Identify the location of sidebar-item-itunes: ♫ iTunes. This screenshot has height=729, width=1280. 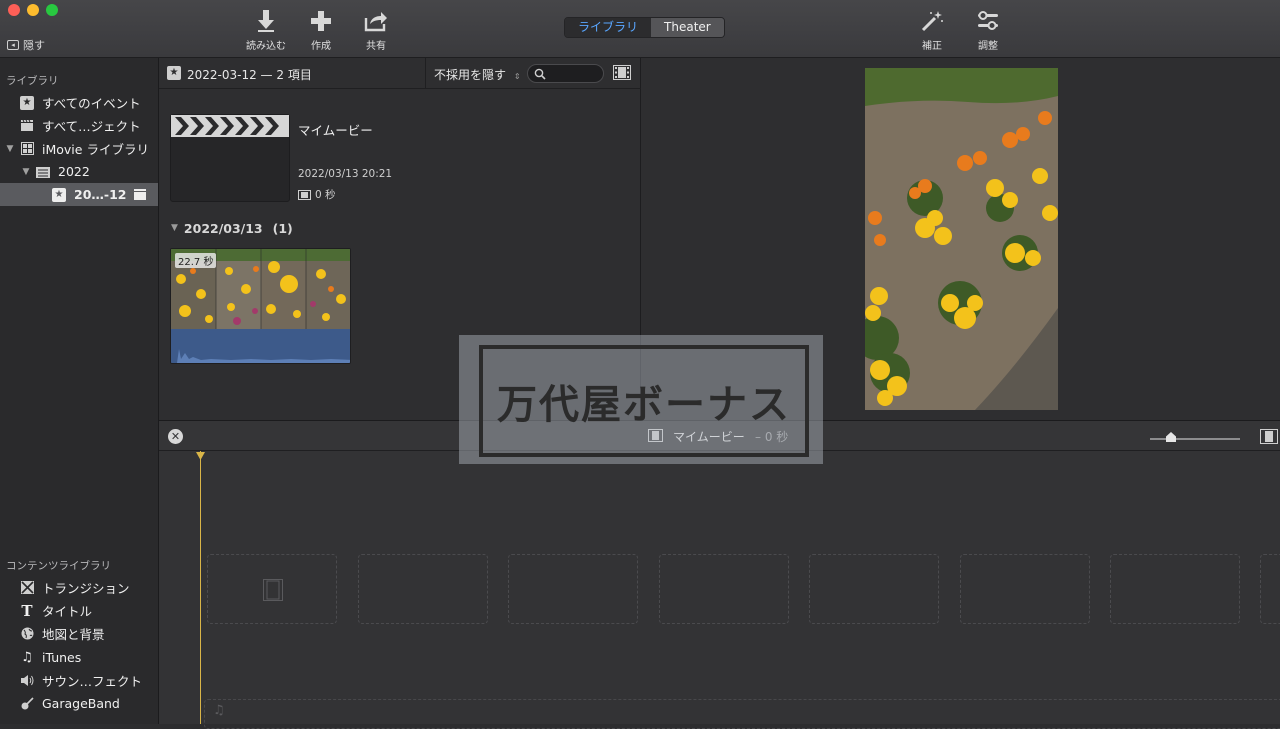
(79, 657).